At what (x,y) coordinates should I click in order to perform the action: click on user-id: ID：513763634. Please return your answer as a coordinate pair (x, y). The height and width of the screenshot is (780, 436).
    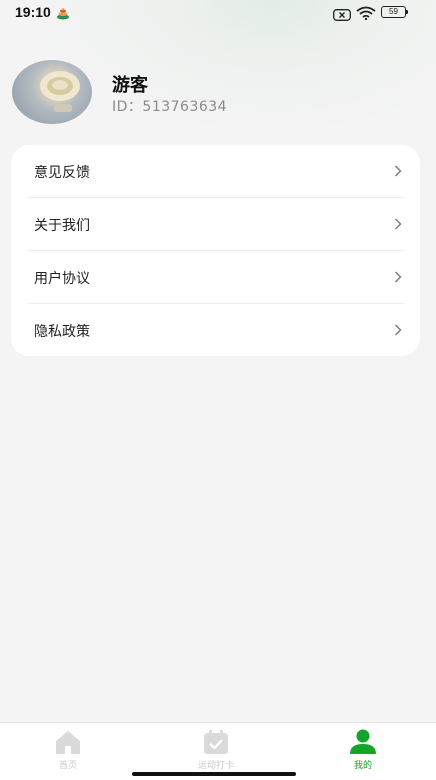
    Looking at the image, I should click on (170, 107).